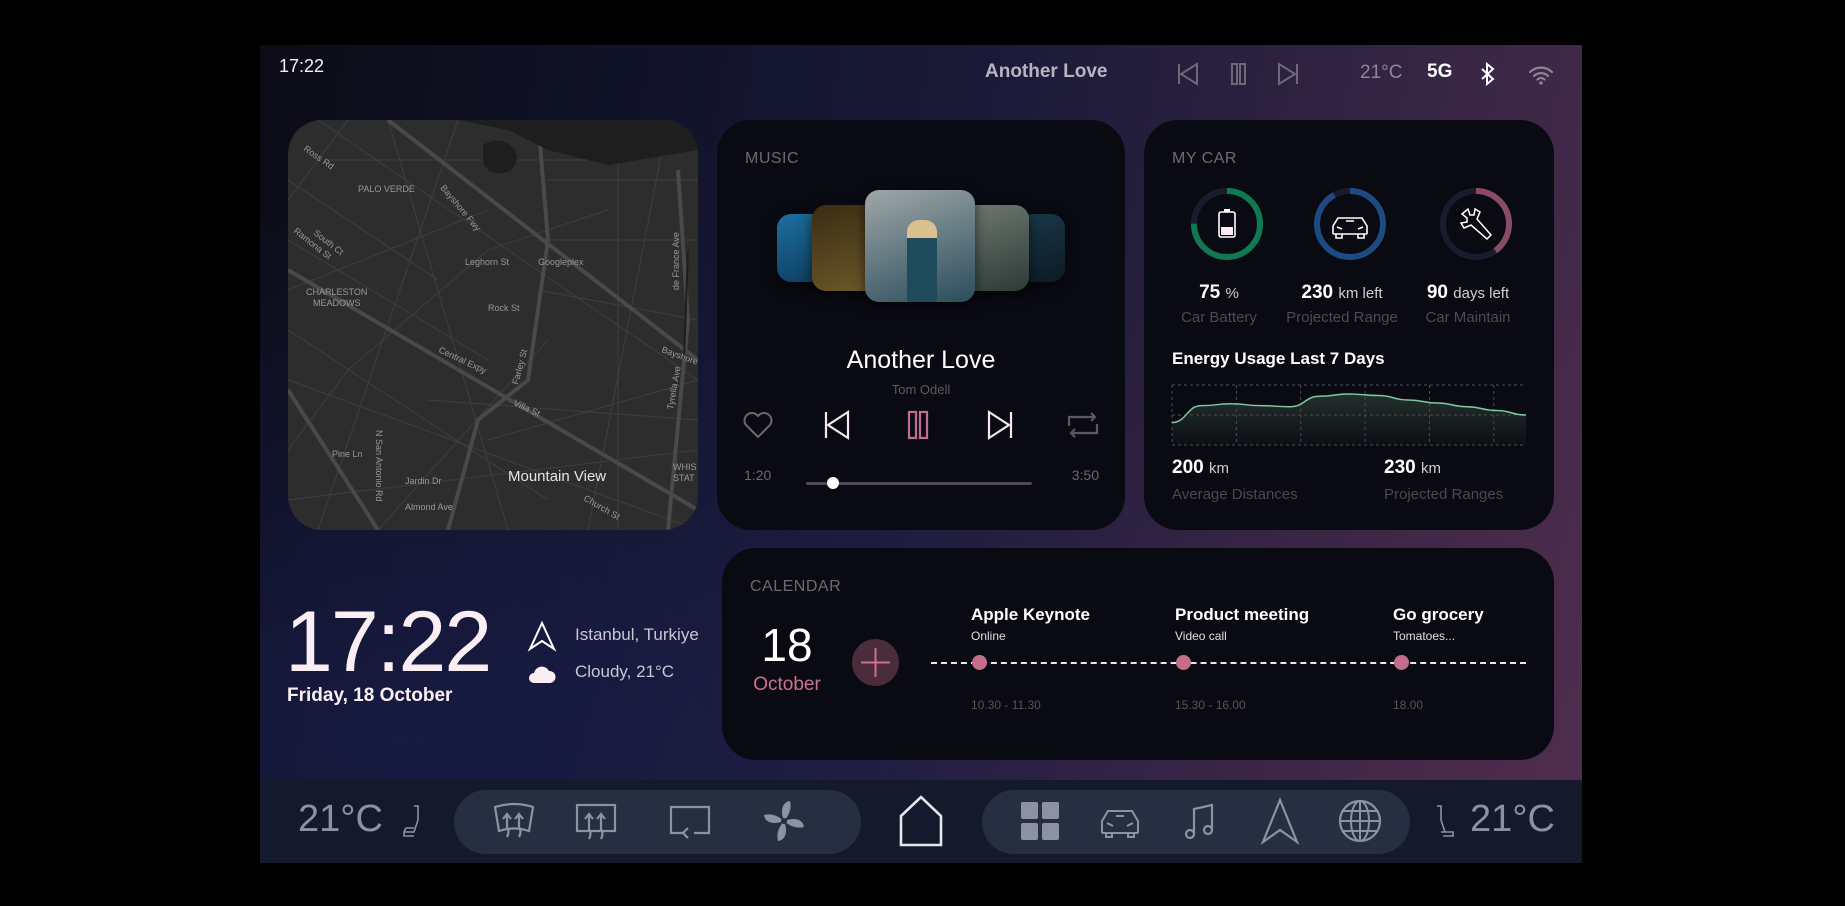 This screenshot has height=906, width=1845. What do you see at coordinates (429, 507) in the screenshot?
I see `map-label: Almond Ave` at bounding box center [429, 507].